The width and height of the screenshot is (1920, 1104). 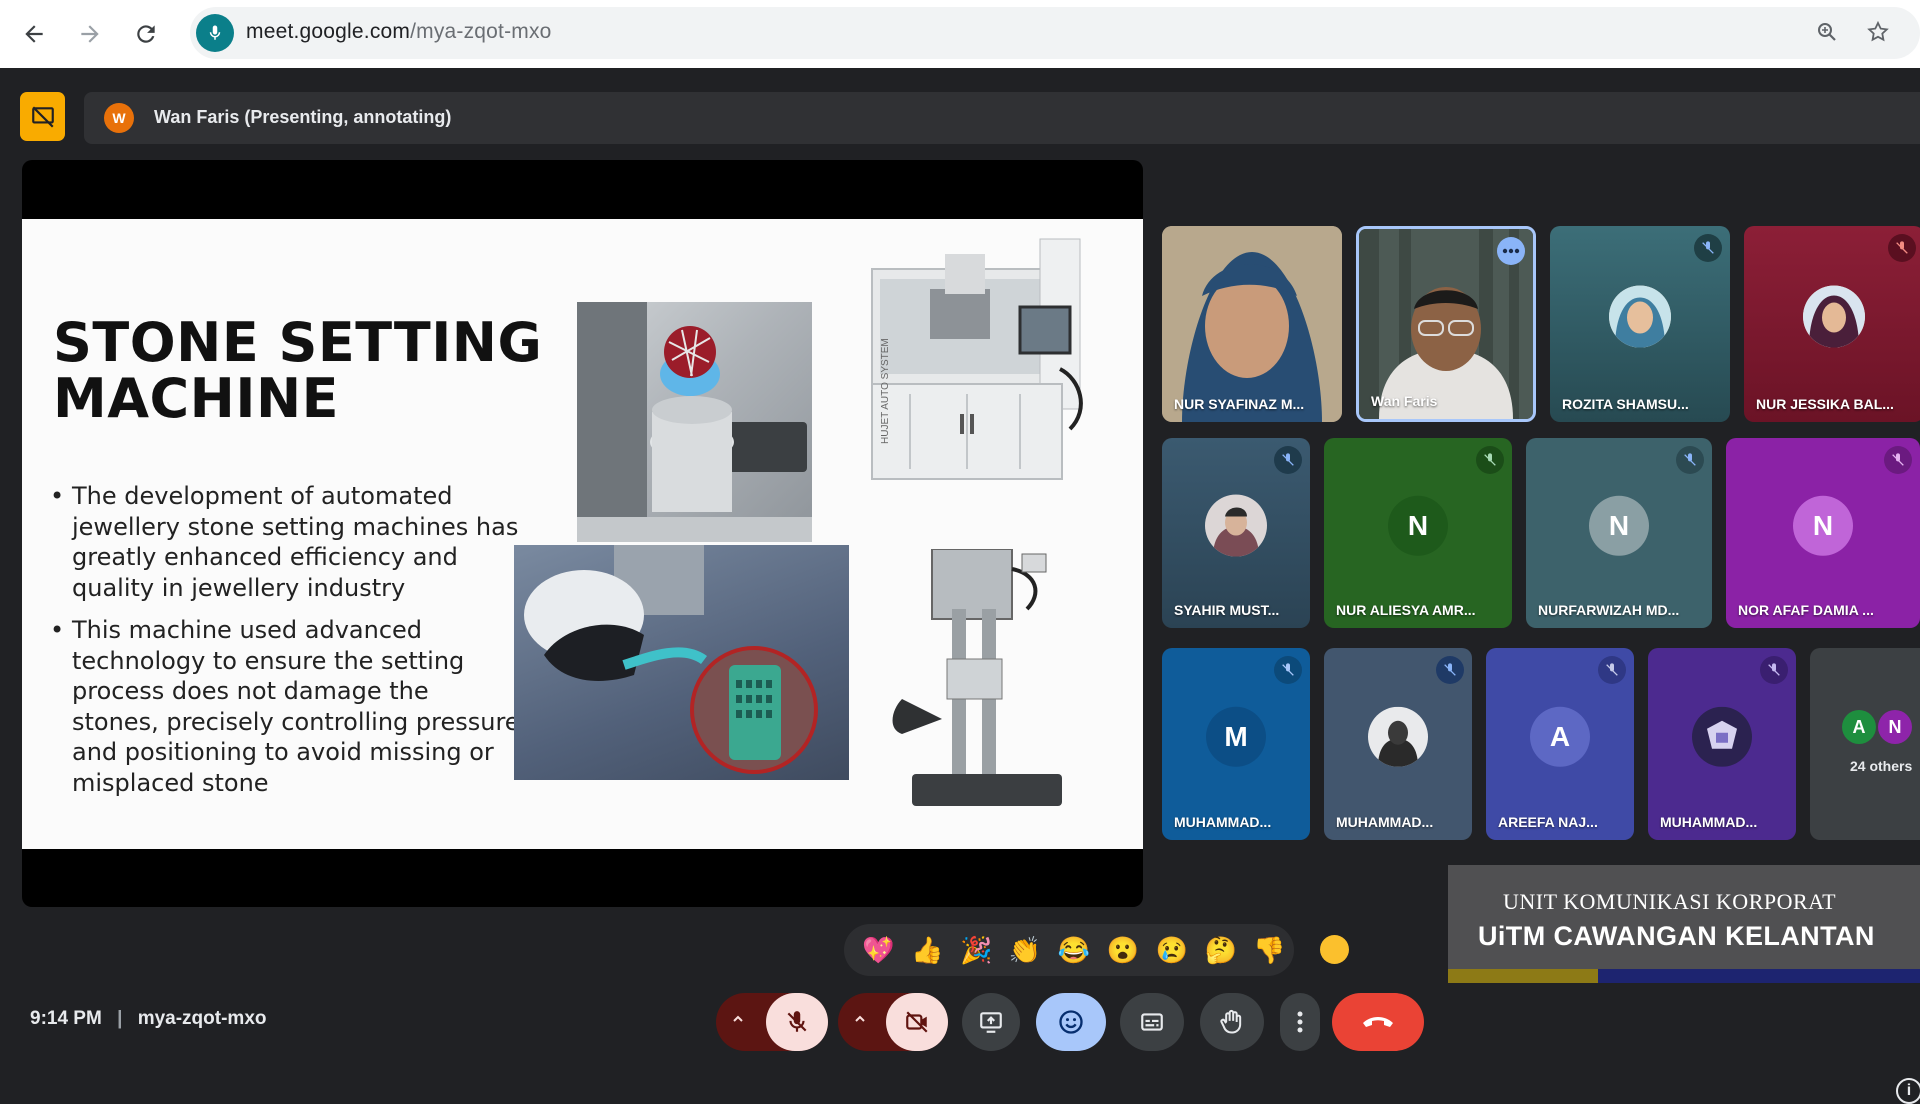 I want to click on leave-call-button, so click(x=1378, y=1022).